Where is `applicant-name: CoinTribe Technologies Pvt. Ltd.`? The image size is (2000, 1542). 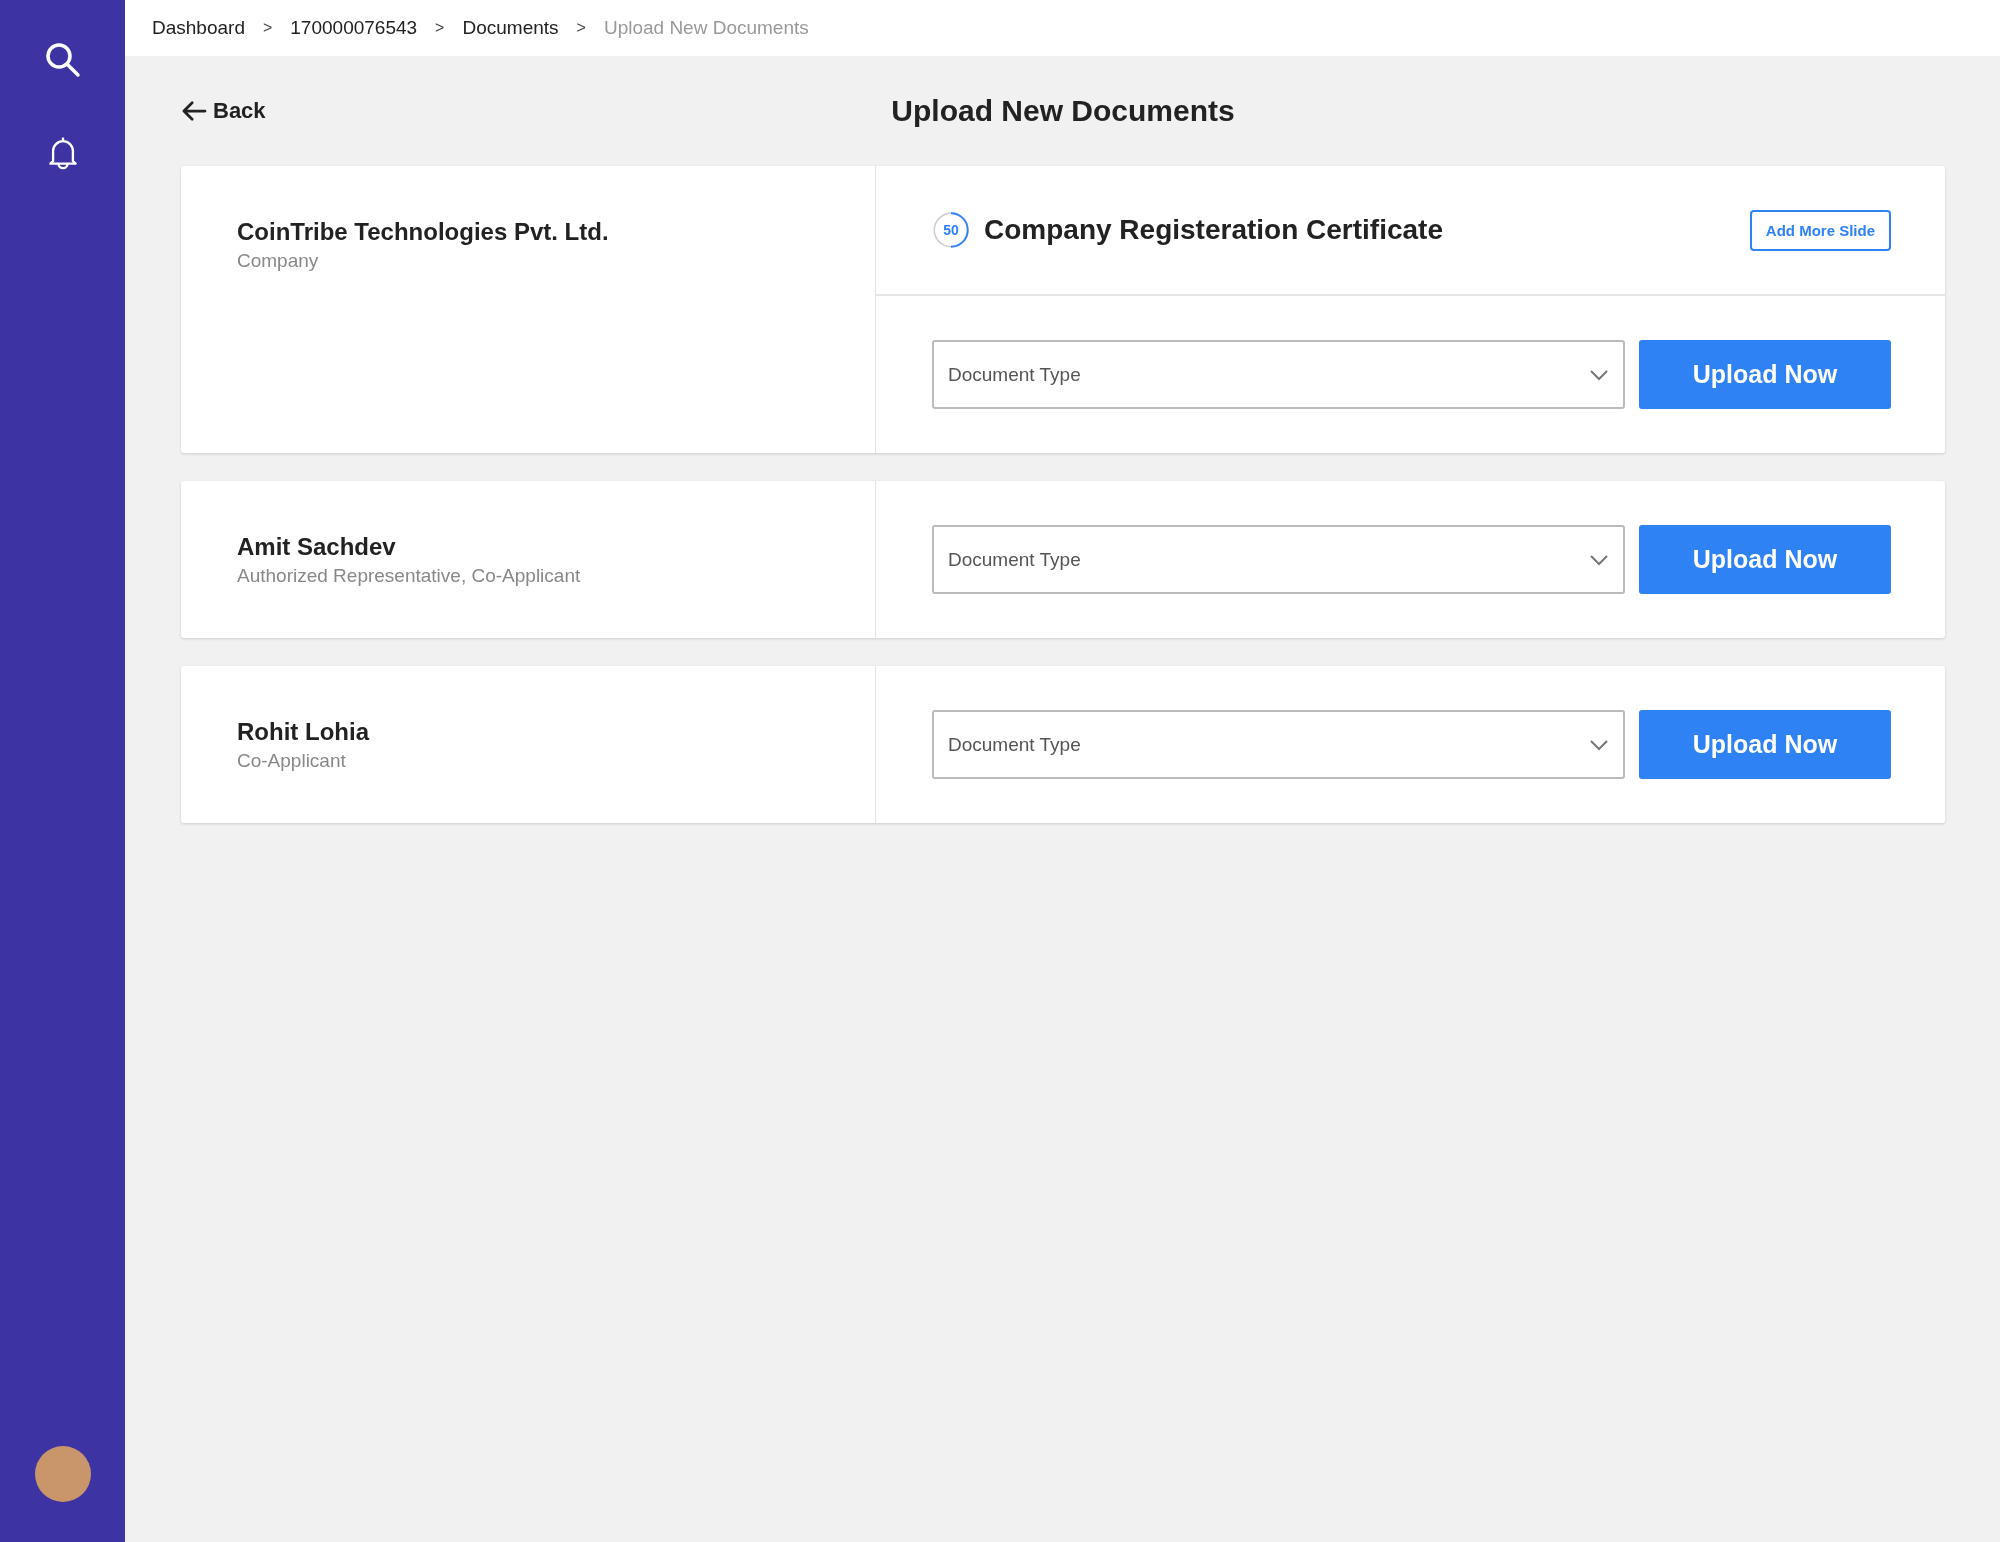
applicant-name: CoinTribe Technologies Pvt. Ltd. is located at coordinates (423, 232).